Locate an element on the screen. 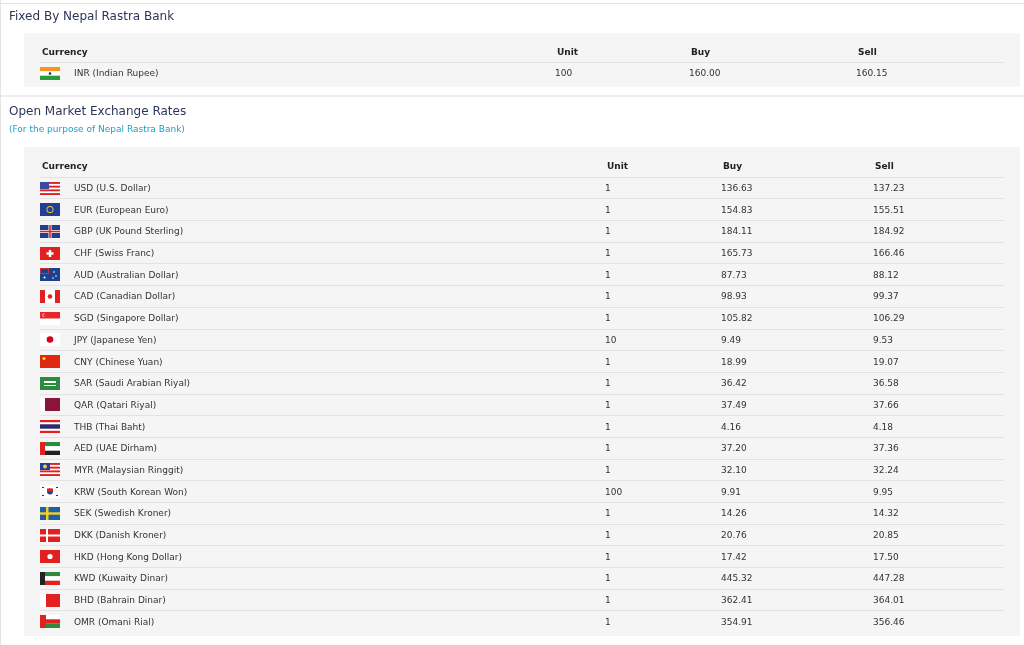 This screenshot has width=1024, height=645. sell-rate-cell-text: 9.53 is located at coordinates (884, 339).